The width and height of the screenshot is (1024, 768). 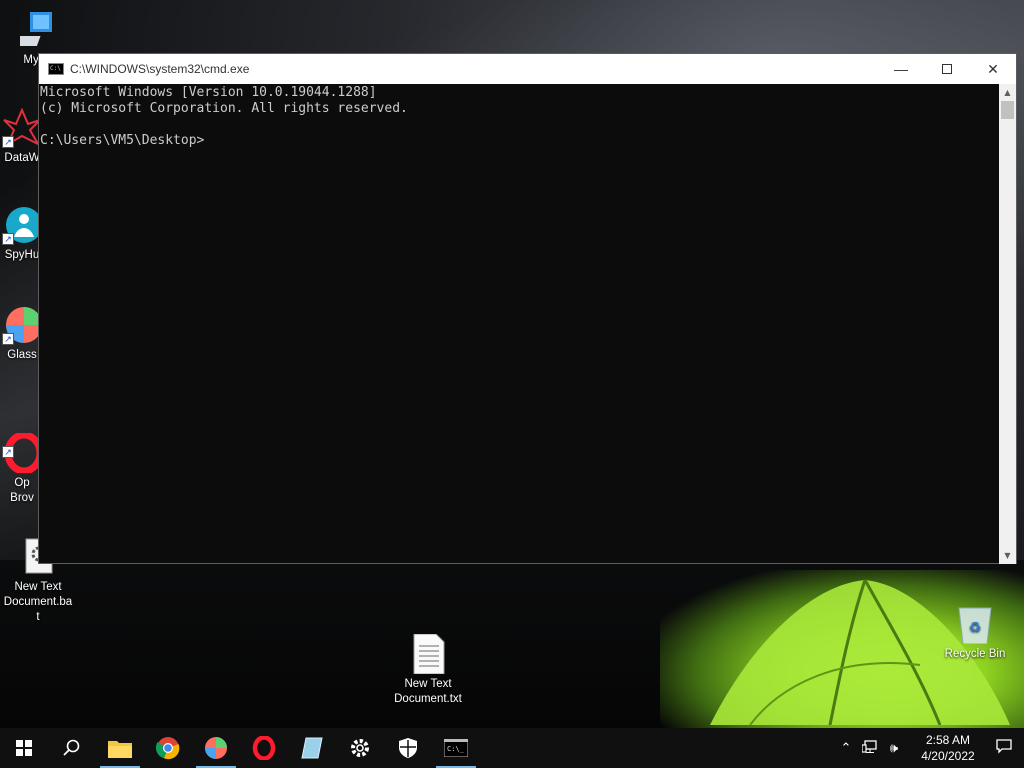 I want to click on scroll-down-arrow-icon: ▼, so click(x=1007, y=555).